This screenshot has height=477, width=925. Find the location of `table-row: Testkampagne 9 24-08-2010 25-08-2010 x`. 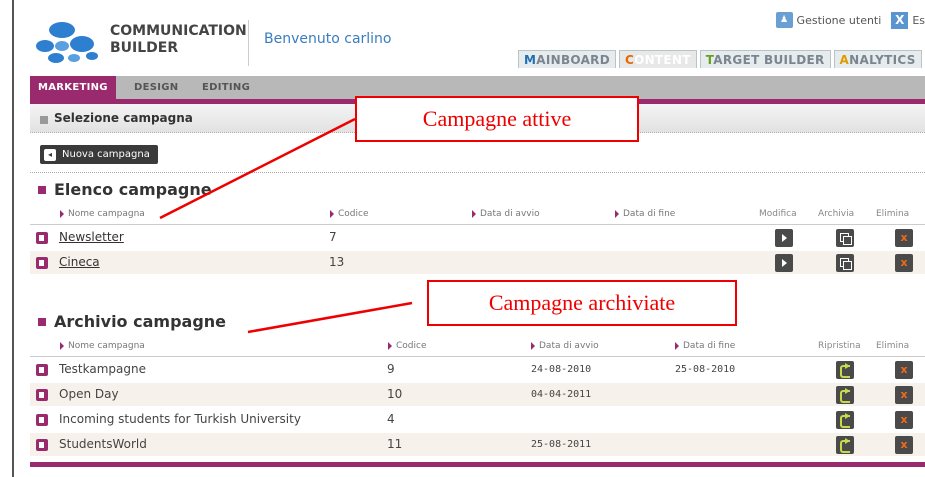

table-row: Testkampagne 9 24-08-2010 25-08-2010 x is located at coordinates (477, 370).